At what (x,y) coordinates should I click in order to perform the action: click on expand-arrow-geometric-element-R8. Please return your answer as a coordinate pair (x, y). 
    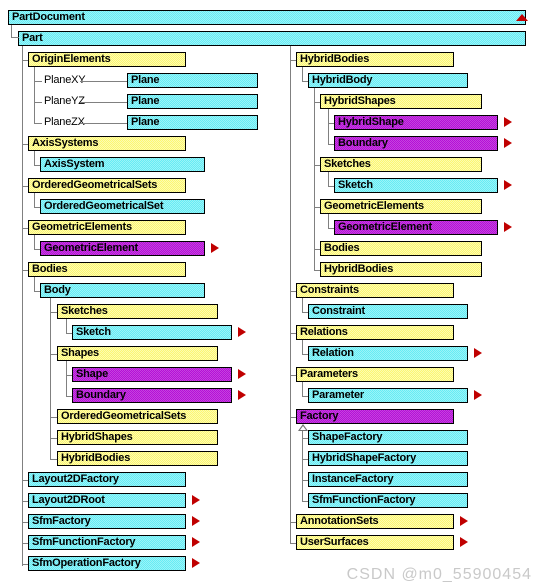
    Looking at the image, I should click on (508, 227).